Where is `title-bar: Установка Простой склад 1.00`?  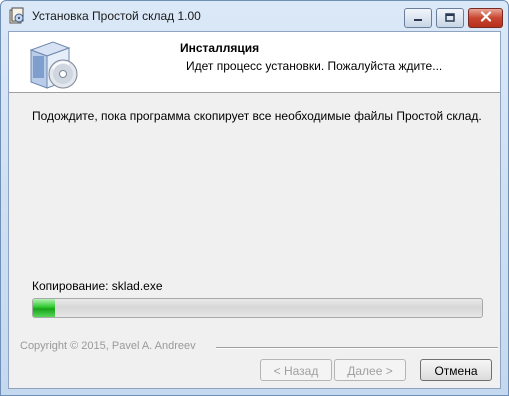 title-bar: Установка Простой склад 1.00 is located at coordinates (254, 16).